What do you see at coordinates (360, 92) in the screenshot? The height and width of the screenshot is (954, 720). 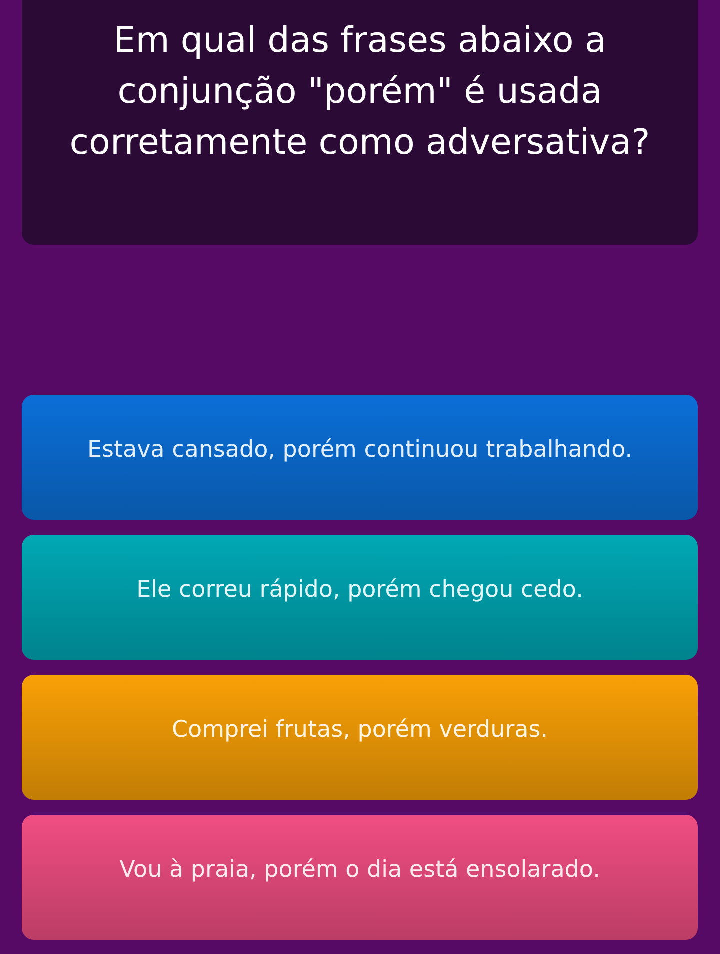 I see `question-text: Em qual das frases abaixo a conjunção "porém" é usada corretamente como adversativa?` at bounding box center [360, 92].